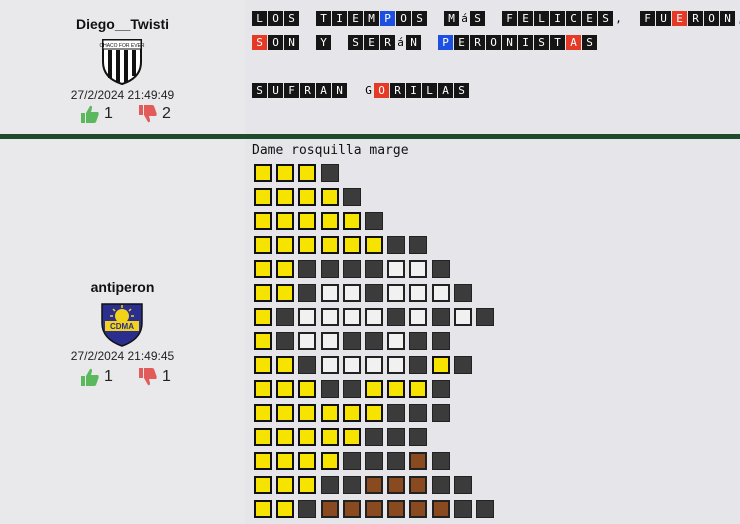  Describe the element at coordinates (154, 377) in the screenshot. I see `dislike-button: 1` at that location.